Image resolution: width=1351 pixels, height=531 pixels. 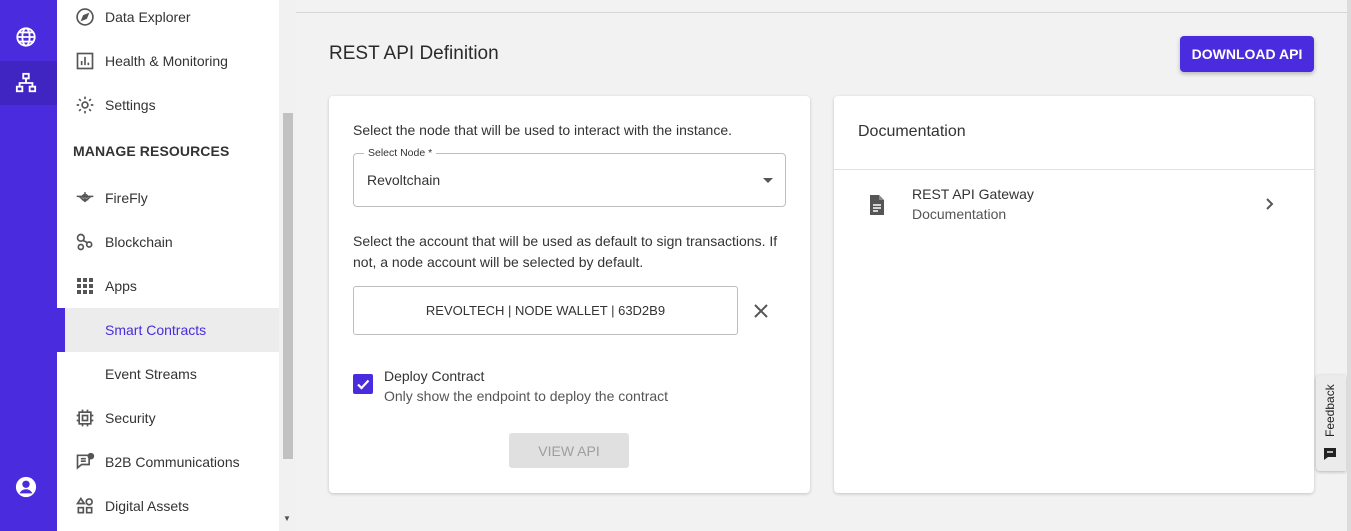 I want to click on check-icon, so click(x=363, y=384).